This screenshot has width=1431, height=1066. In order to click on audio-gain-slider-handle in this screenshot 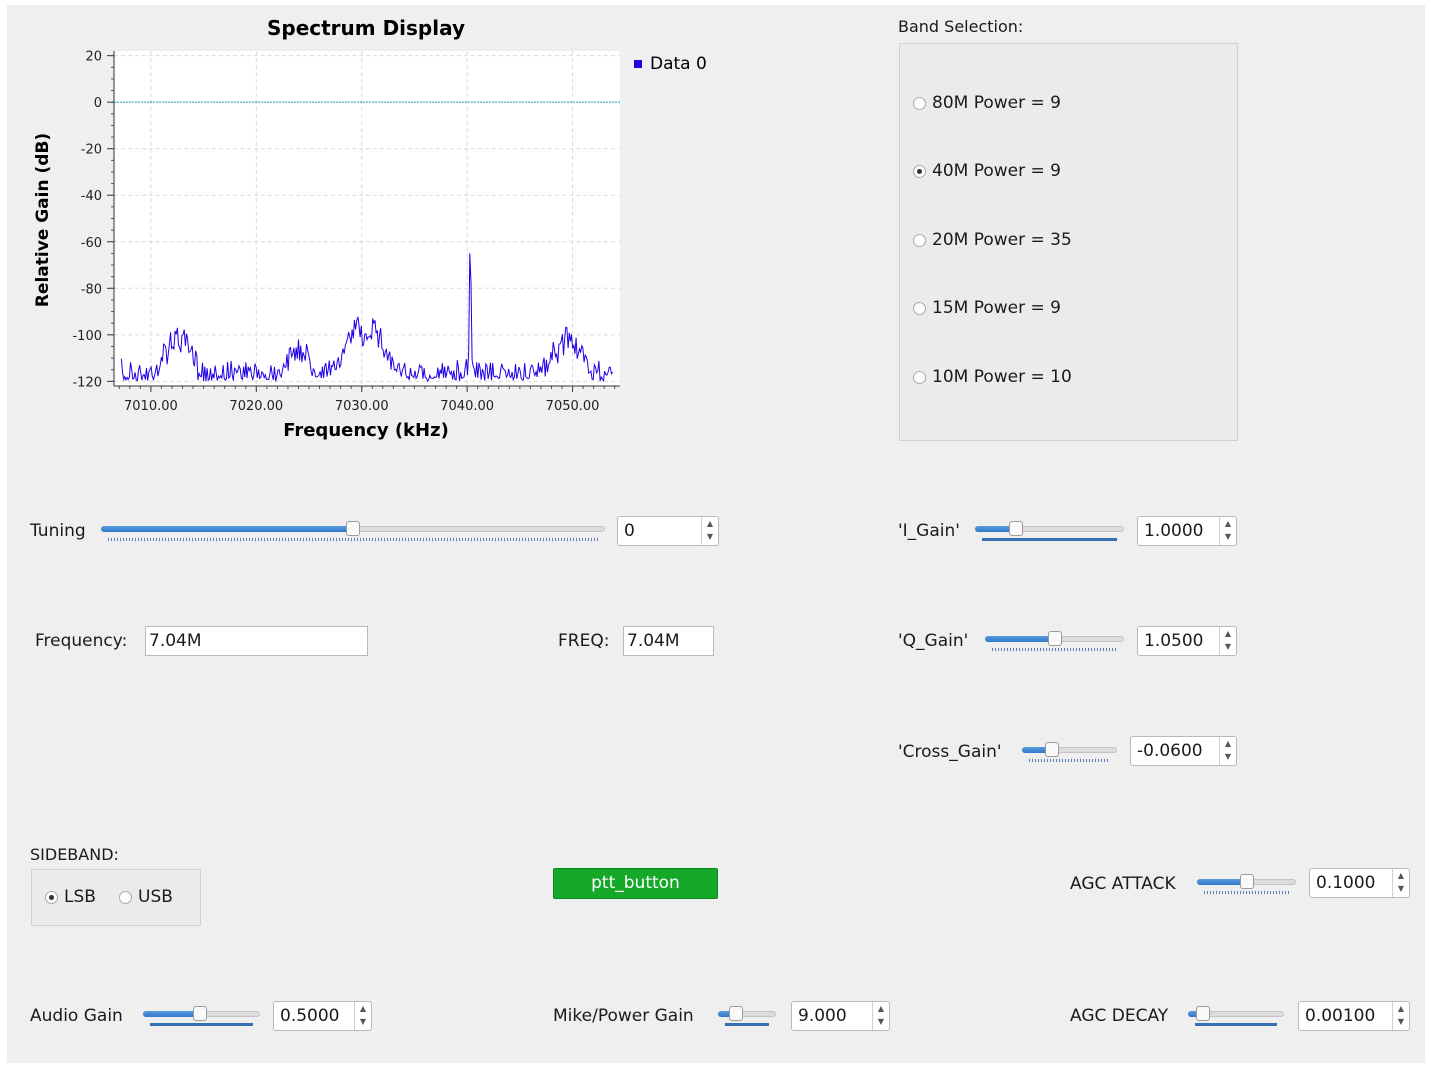, I will do `click(200, 1013)`.